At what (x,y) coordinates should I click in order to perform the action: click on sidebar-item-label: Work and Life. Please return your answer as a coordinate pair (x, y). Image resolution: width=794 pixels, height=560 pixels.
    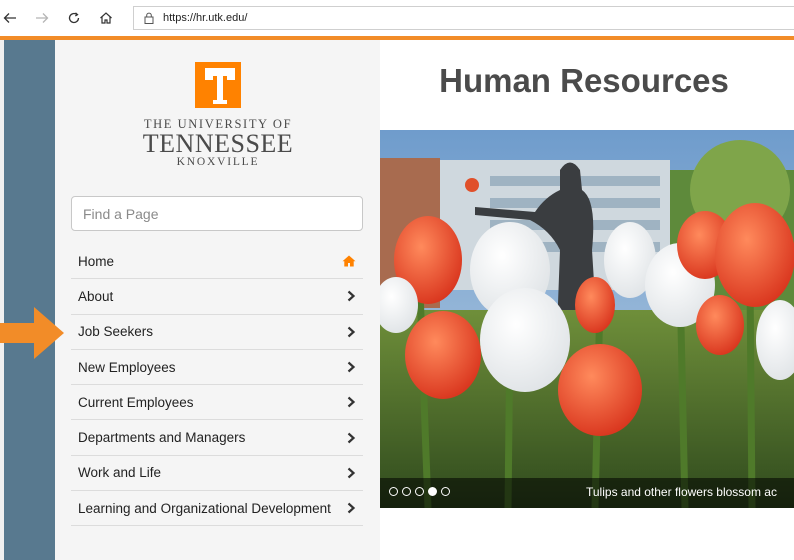
    Looking at the image, I should click on (120, 473).